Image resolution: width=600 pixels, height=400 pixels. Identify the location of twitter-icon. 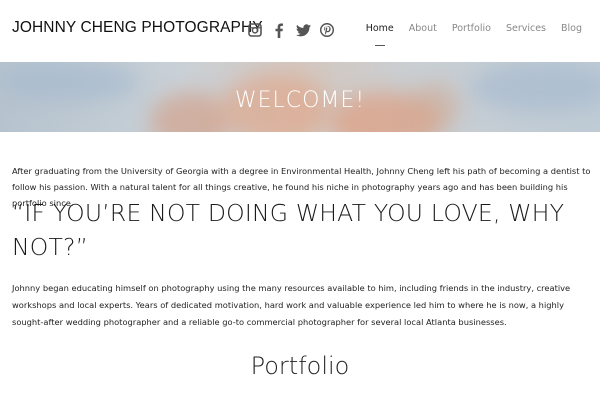
(303, 30).